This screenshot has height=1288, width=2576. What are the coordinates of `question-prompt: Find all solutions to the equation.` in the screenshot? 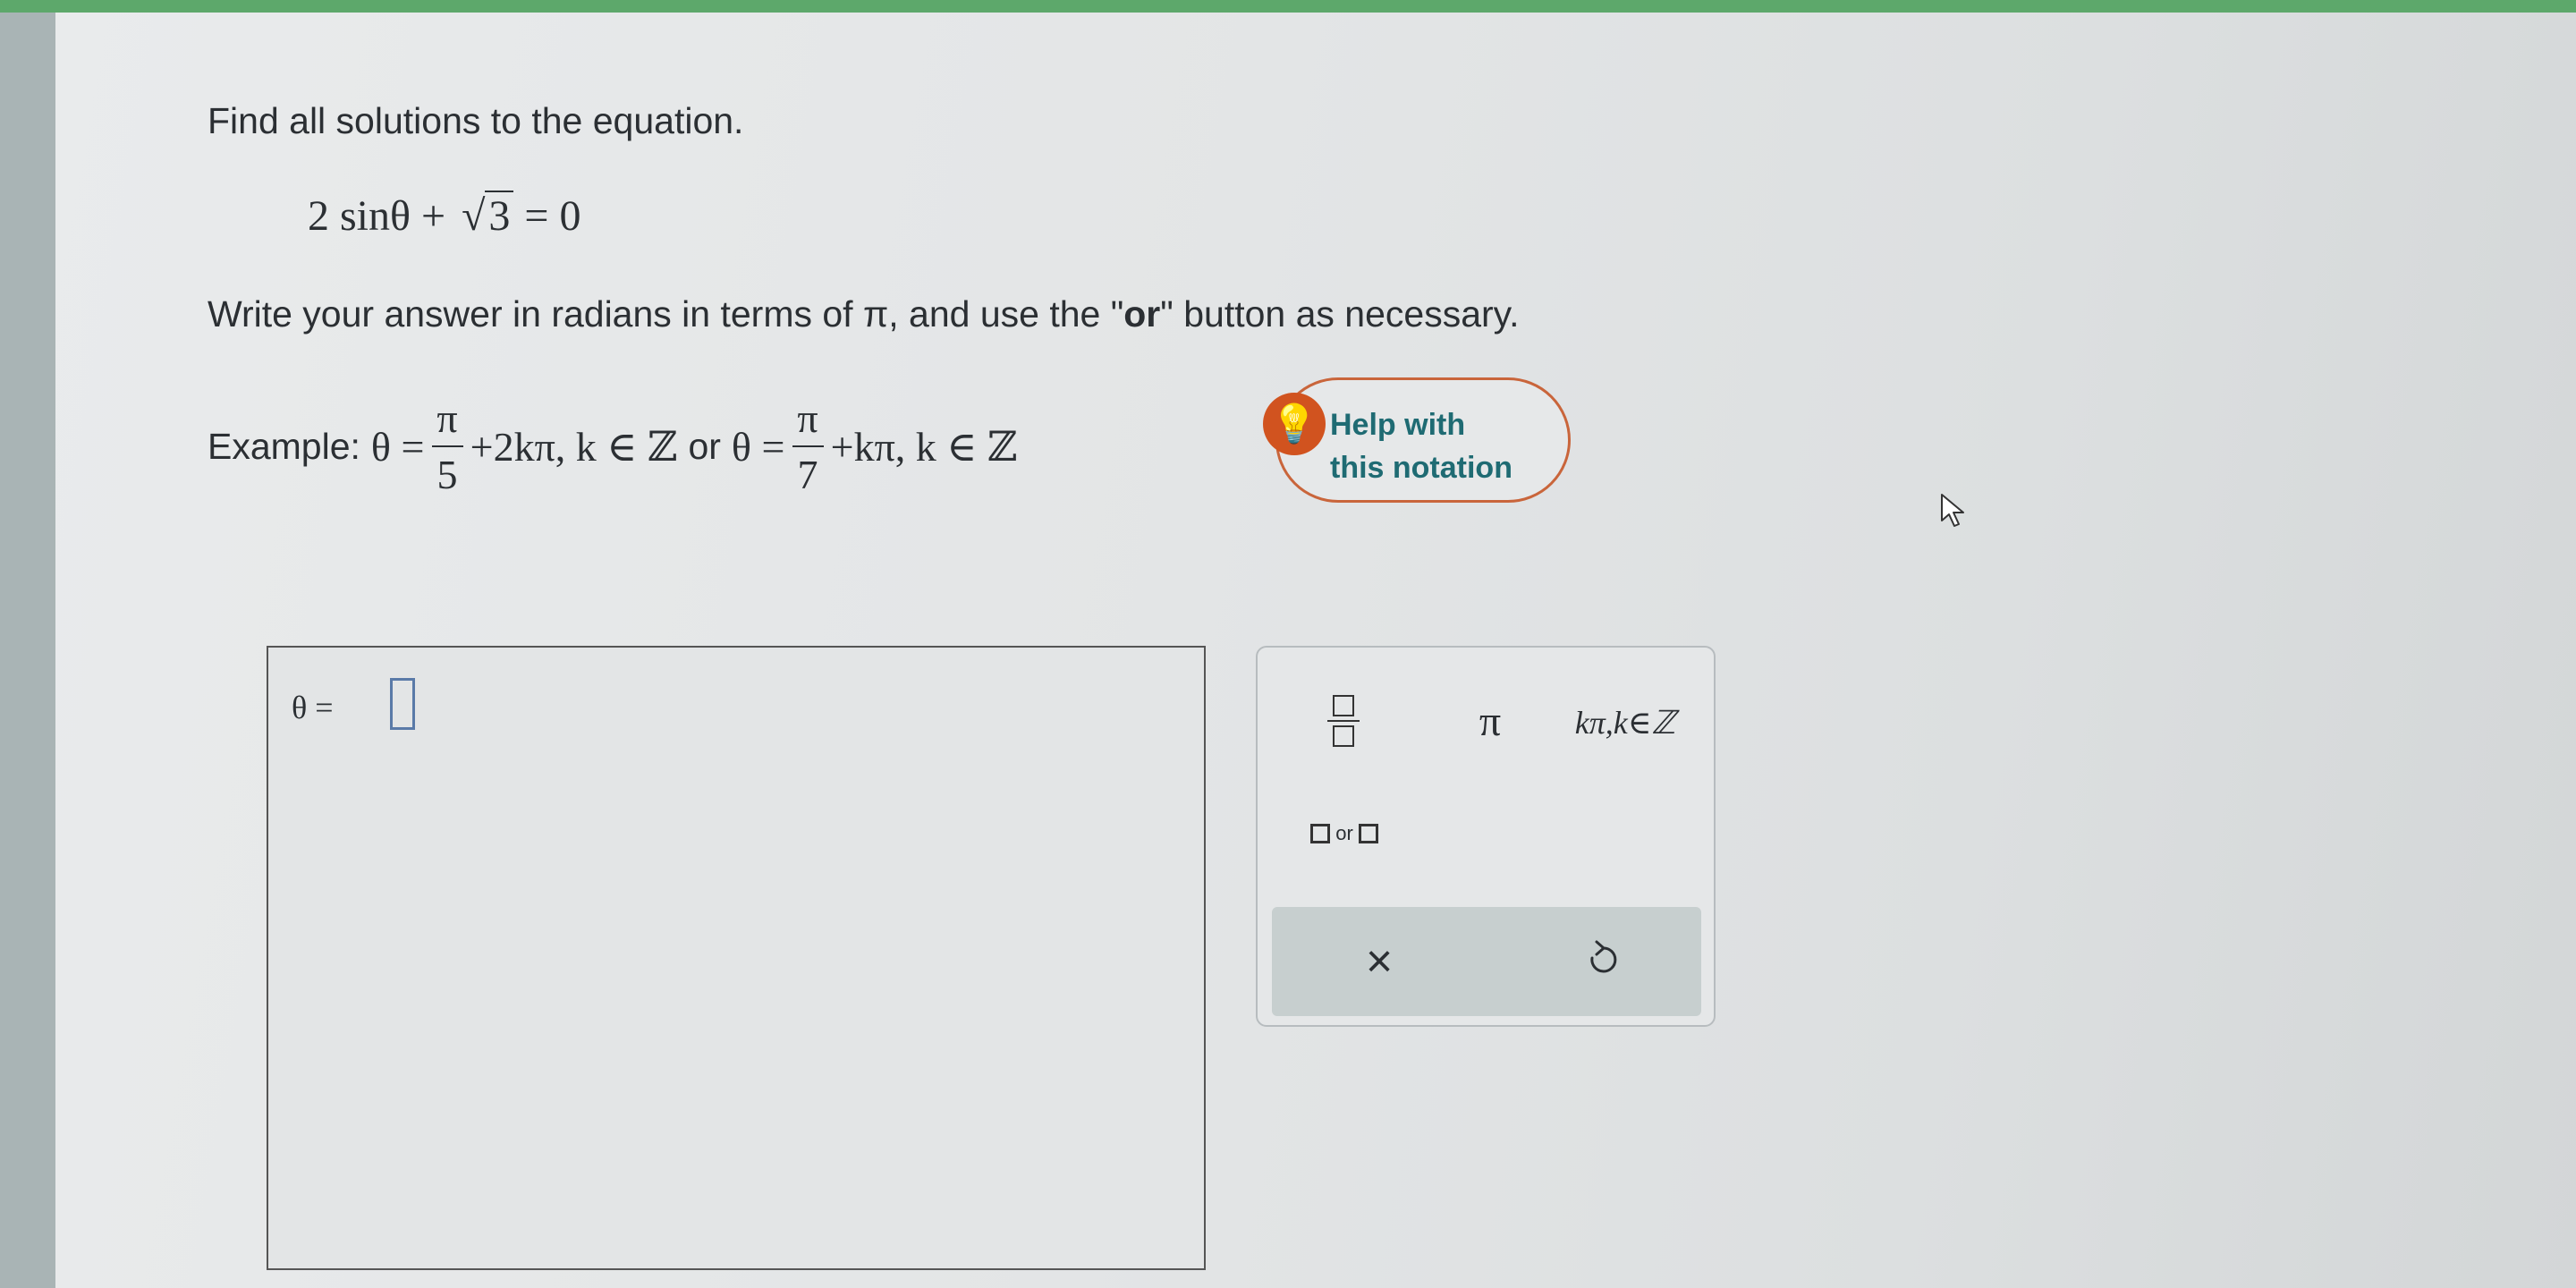 It's located at (476, 120).